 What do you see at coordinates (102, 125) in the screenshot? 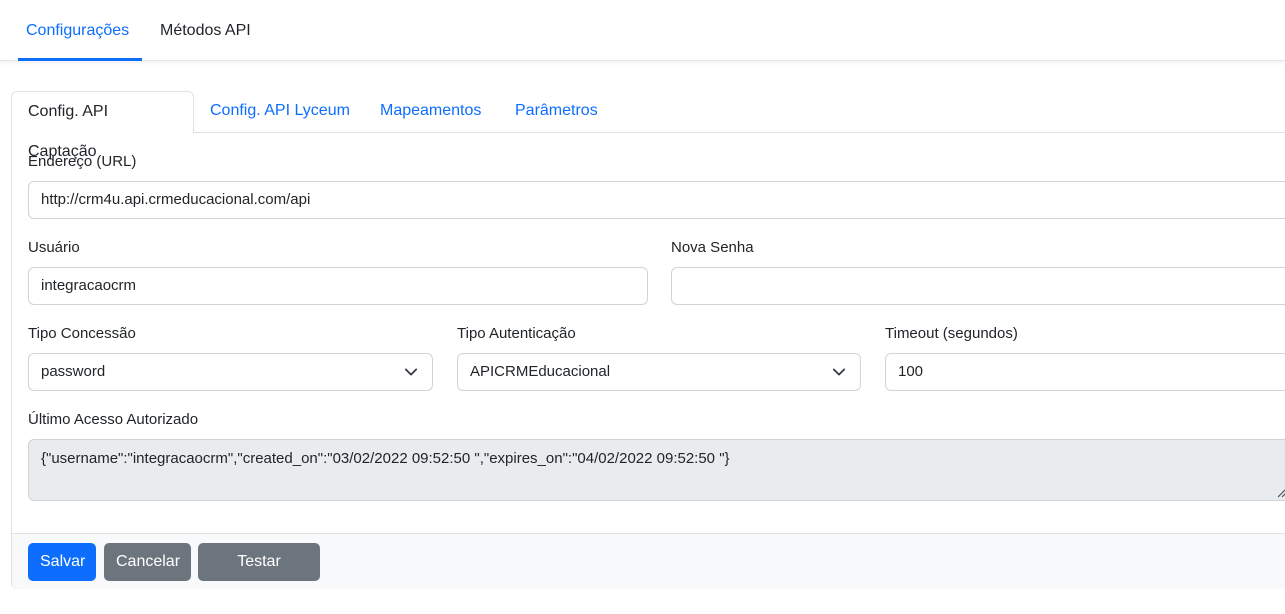
I see `subtab-config-api-captacao: Config. API Captação` at bounding box center [102, 125].